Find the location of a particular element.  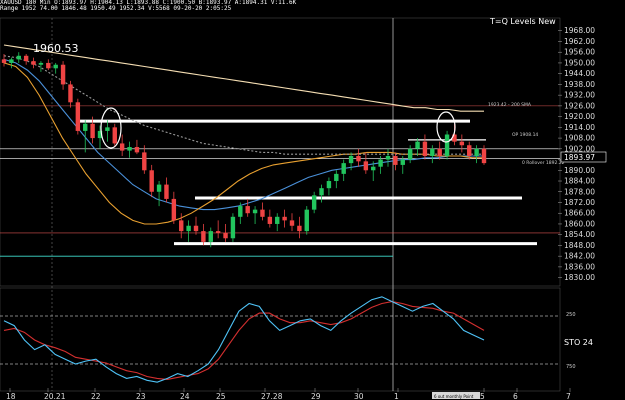

current-price-label: 1893.97 is located at coordinates (579, 157).